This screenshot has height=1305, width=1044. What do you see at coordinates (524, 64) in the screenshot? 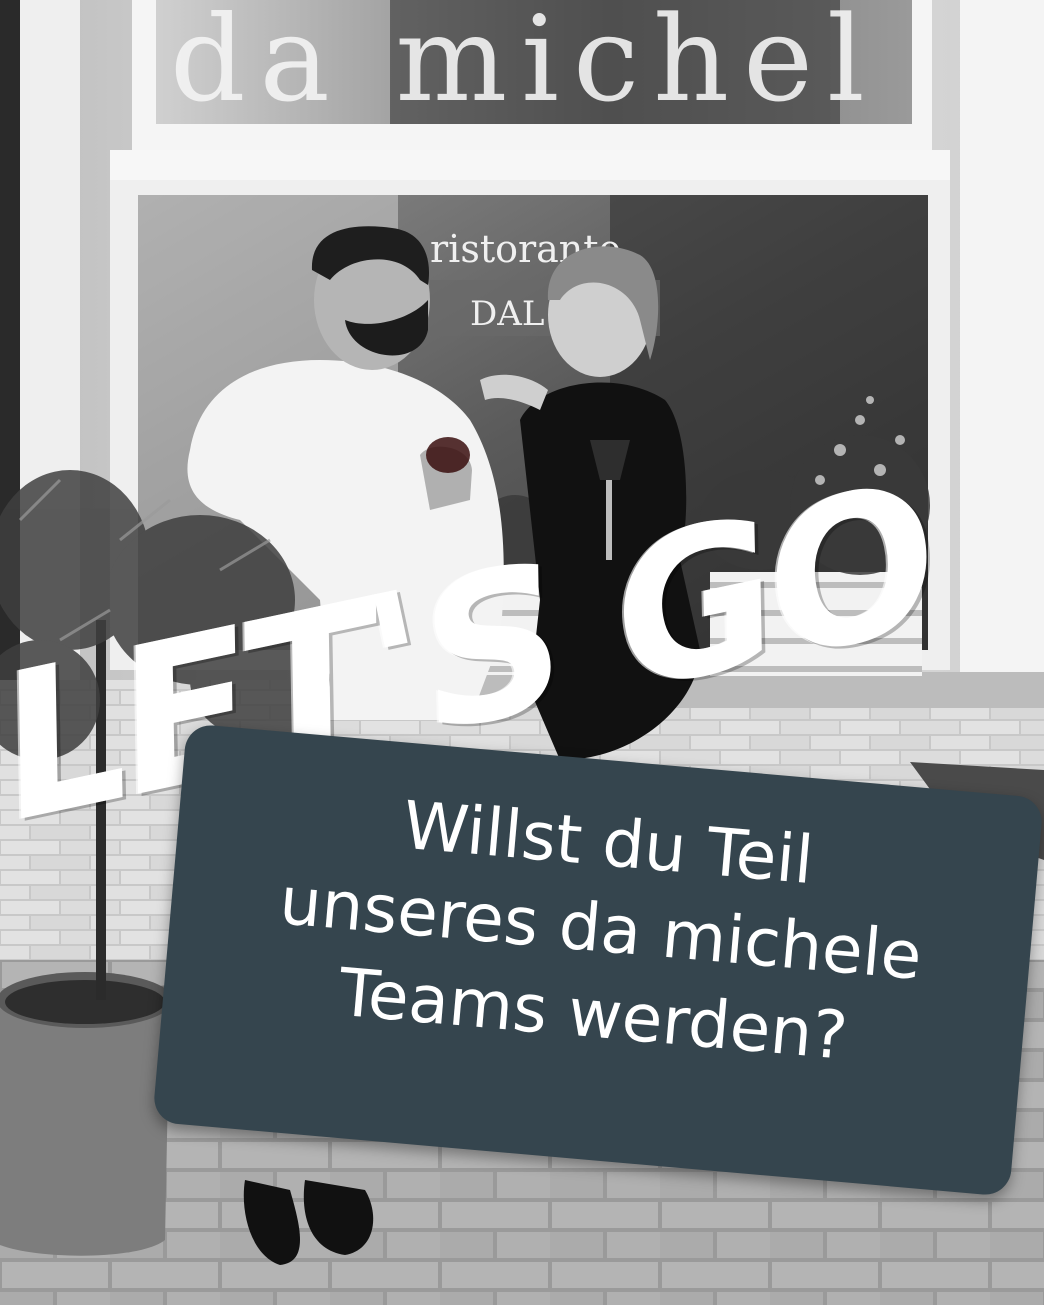
I see `restaurant-sign-text: da michel` at bounding box center [524, 64].